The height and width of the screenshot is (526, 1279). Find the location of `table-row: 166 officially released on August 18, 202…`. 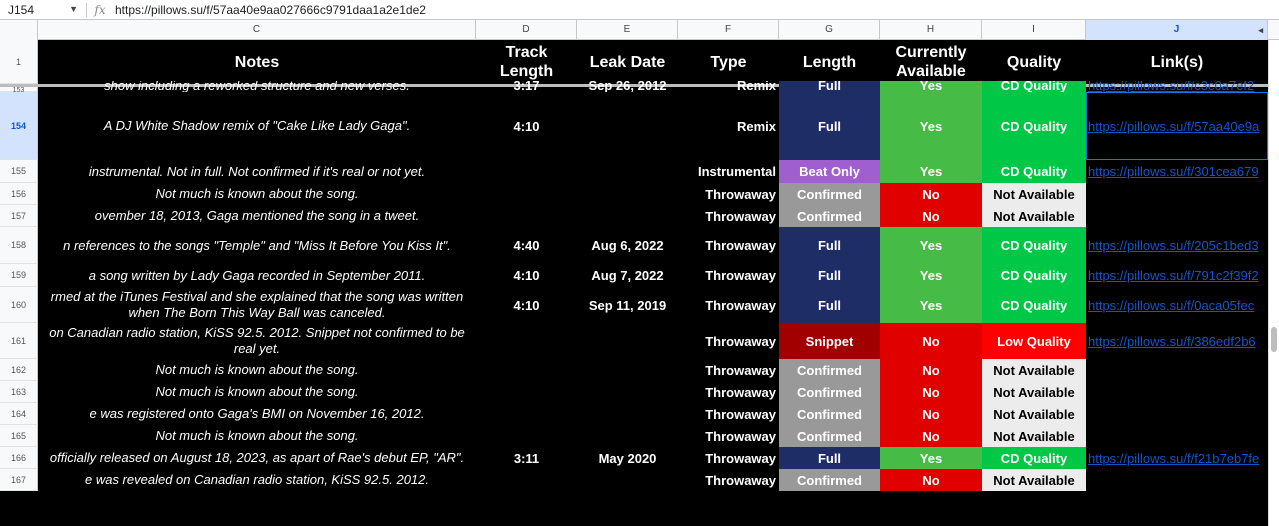

table-row: 166 officially released on August 18, 202… is located at coordinates (634, 458).